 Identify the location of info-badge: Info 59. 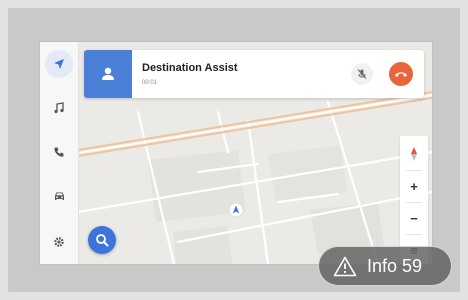
(385, 266).